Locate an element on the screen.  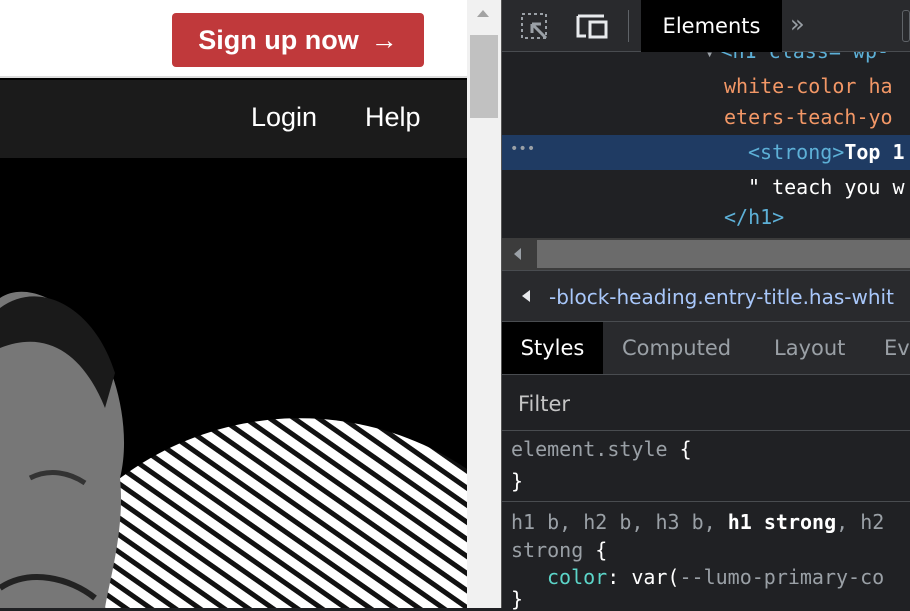
site-header: Sign up now → is located at coordinates (233, 39).